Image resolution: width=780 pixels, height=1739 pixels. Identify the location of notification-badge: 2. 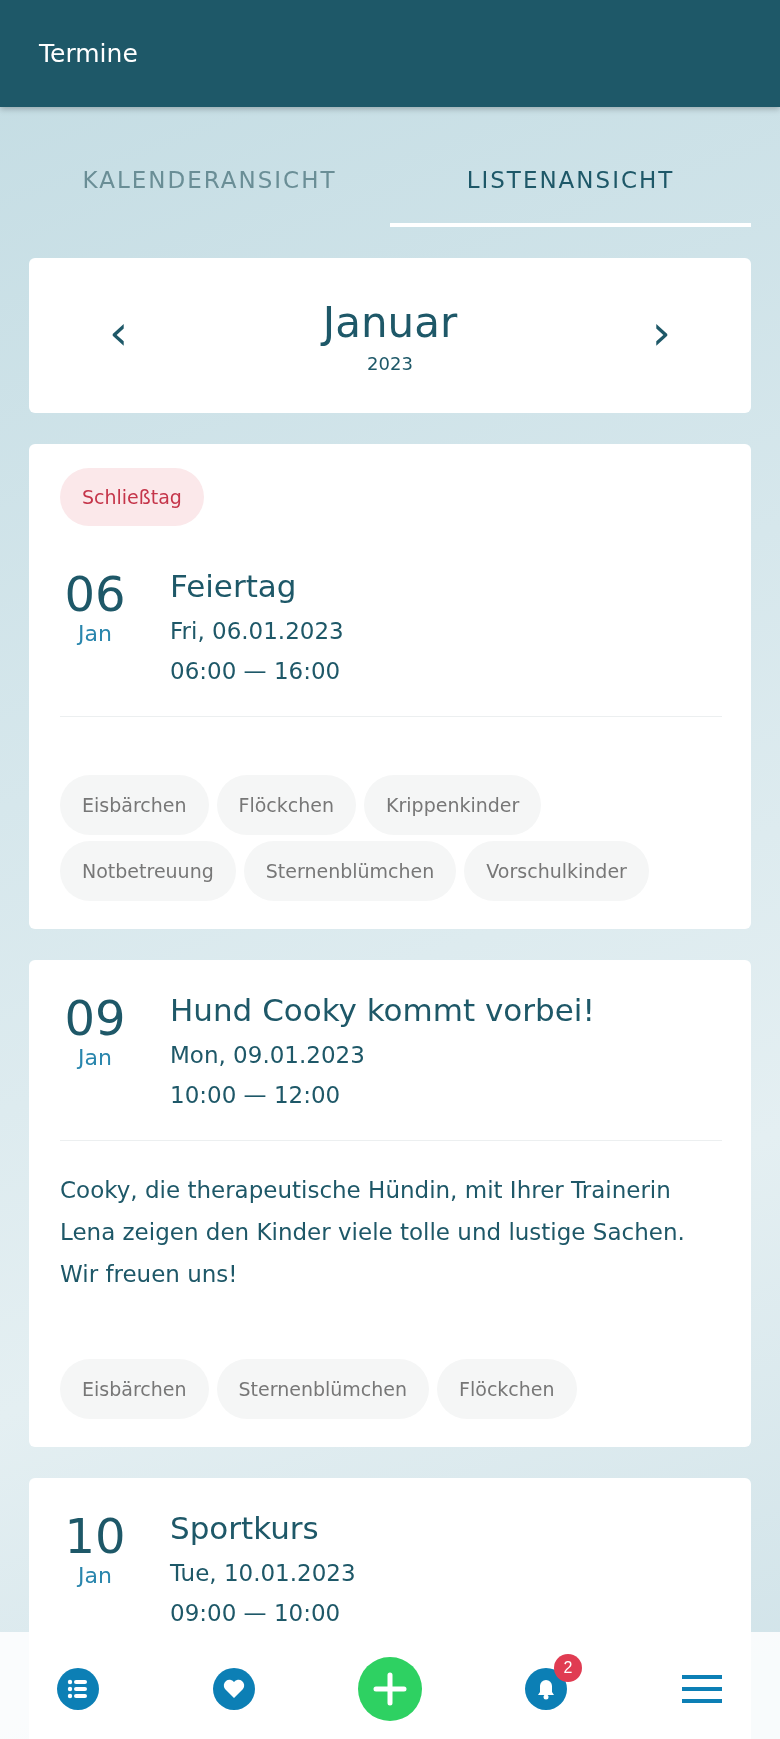
(568, 1667).